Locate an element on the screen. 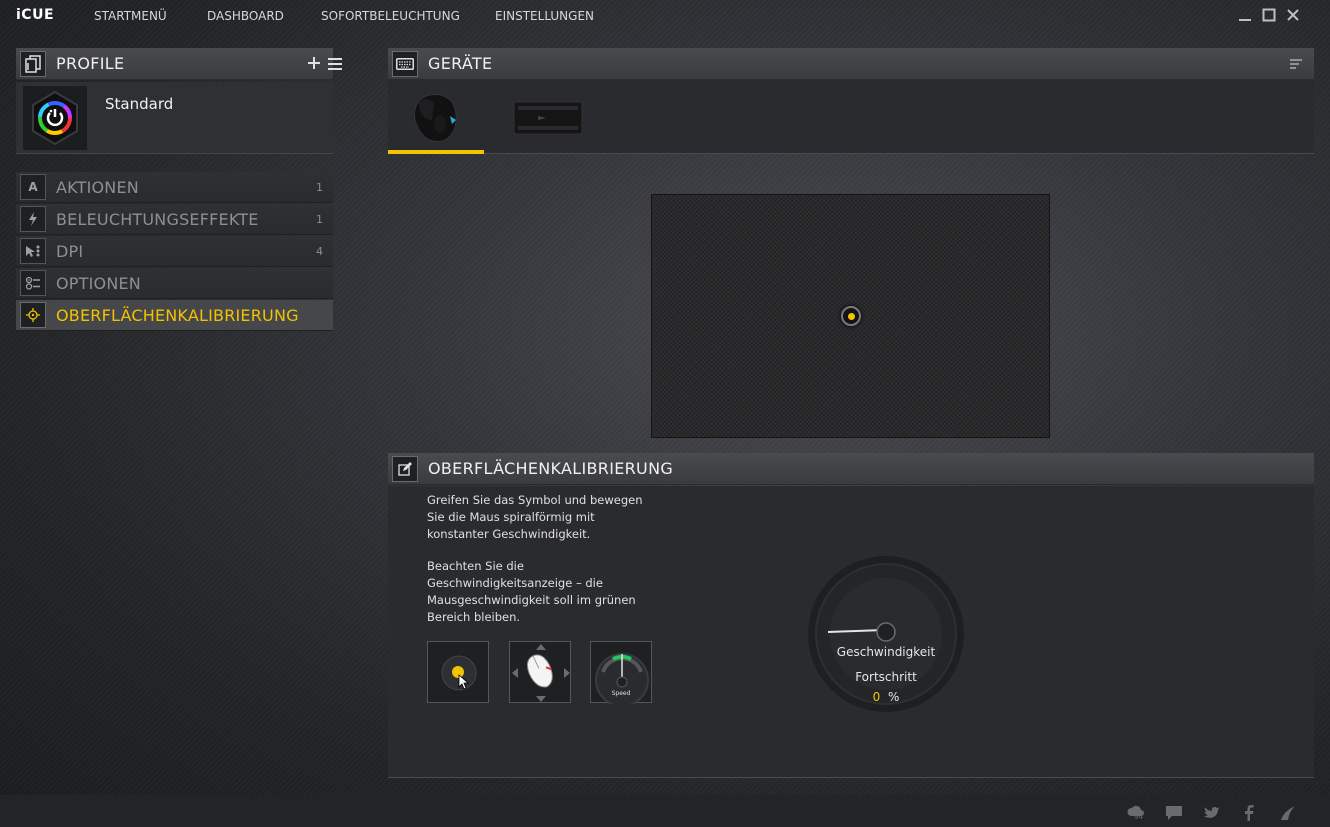 Image resolution: width=1330 pixels, height=827 pixels. nav-instant-lighting: SOFORTBELEUCHTUNG is located at coordinates (390, 16).